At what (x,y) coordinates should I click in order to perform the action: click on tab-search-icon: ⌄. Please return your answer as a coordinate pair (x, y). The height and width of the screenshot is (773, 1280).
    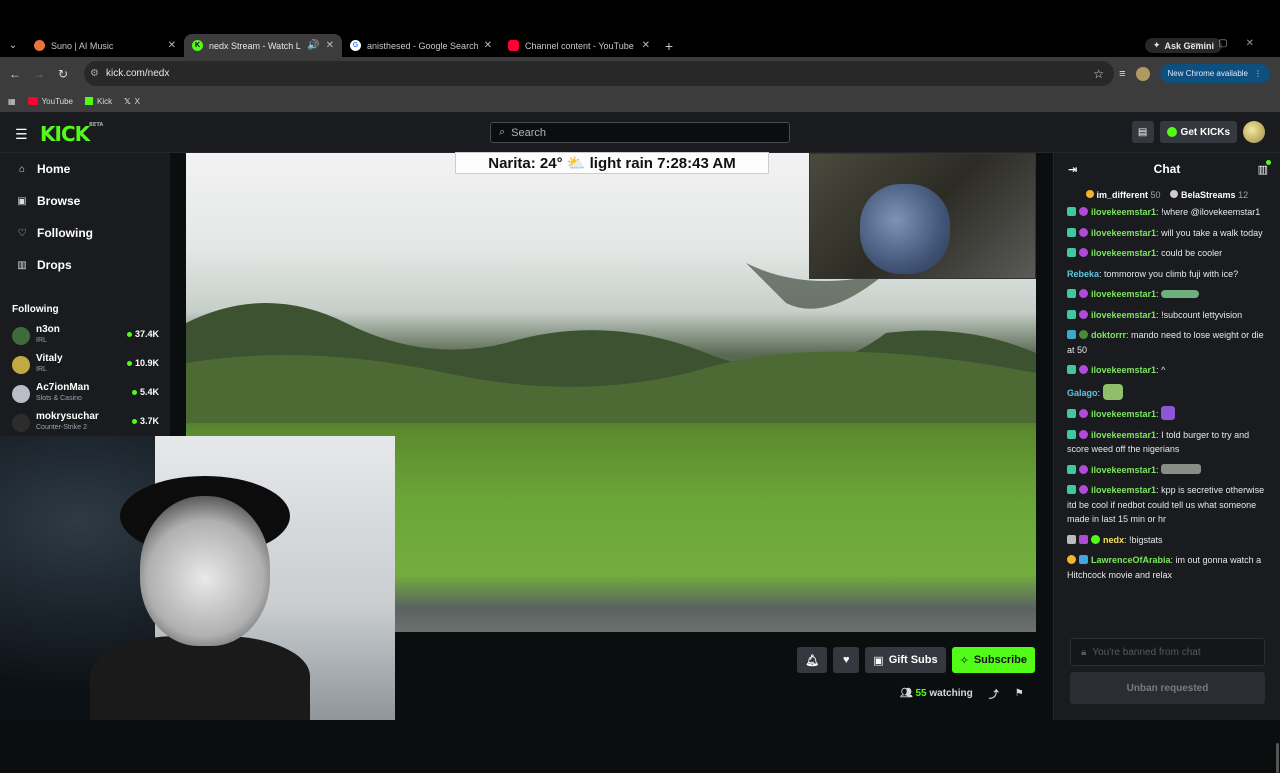
    Looking at the image, I should click on (13, 45).